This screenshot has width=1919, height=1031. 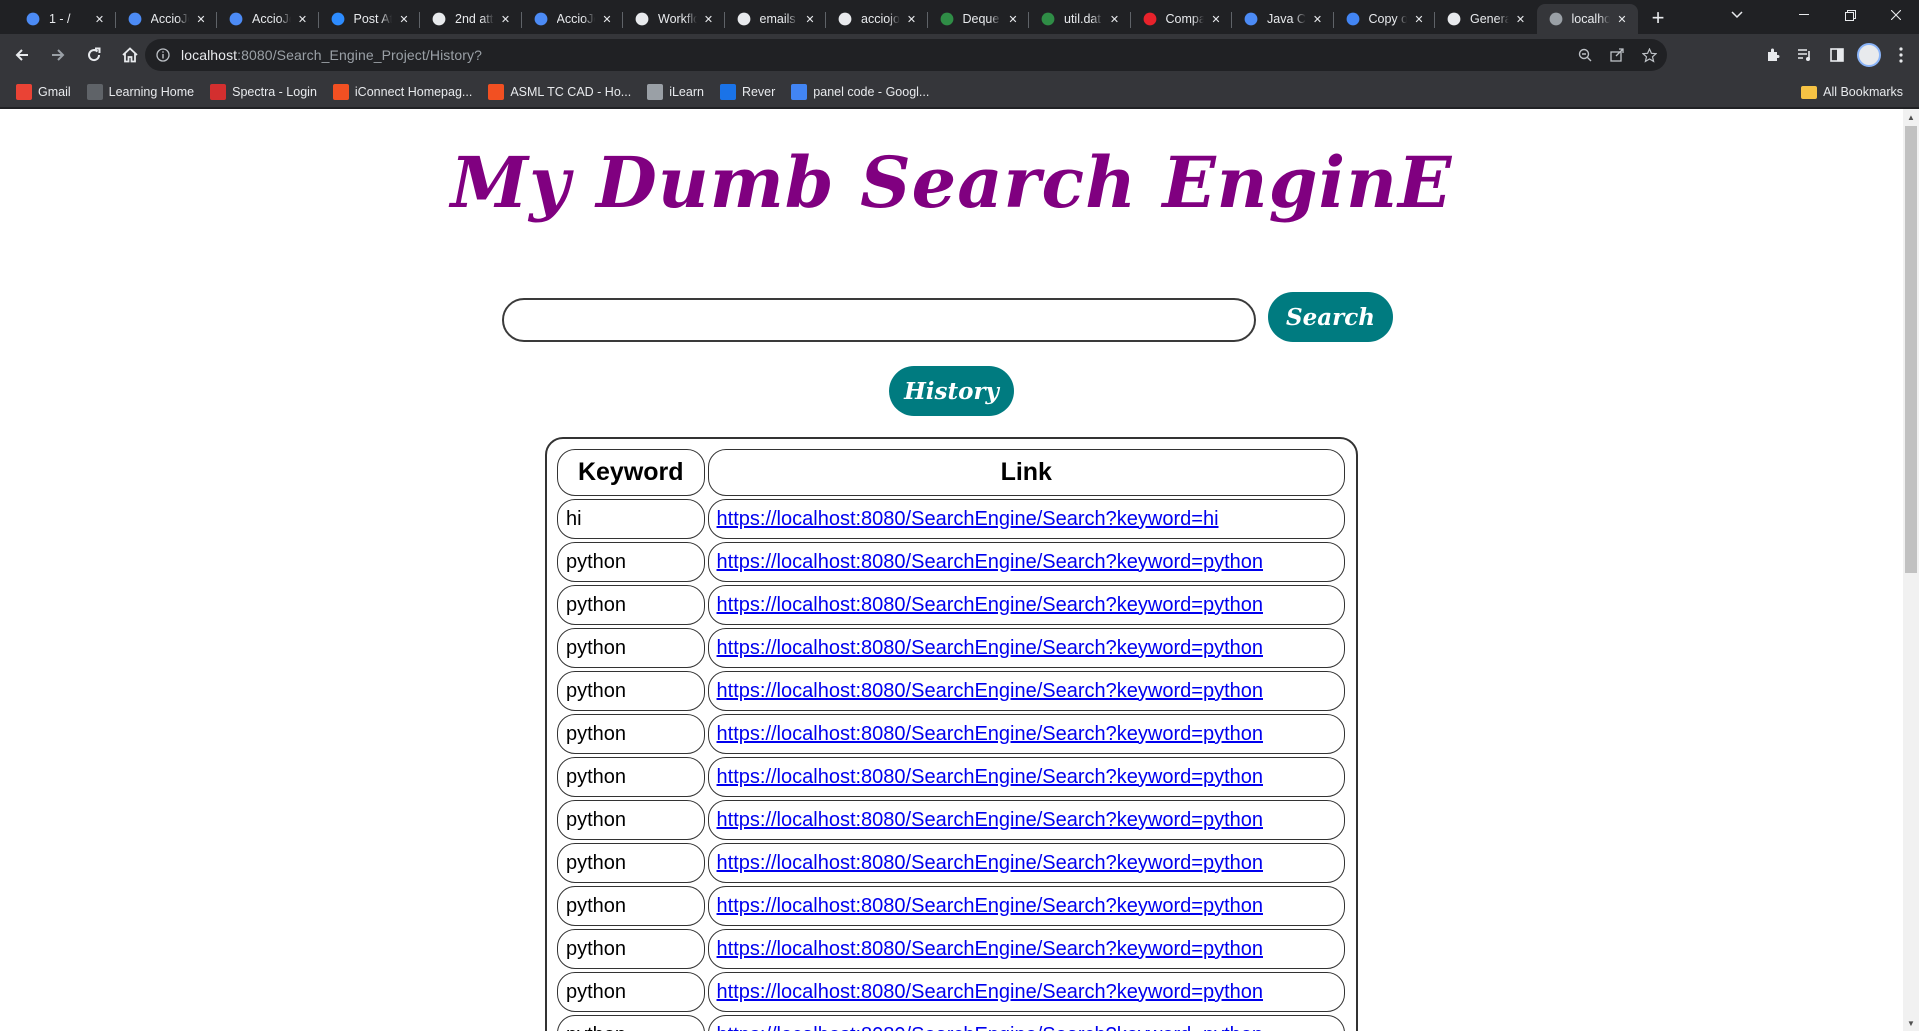 What do you see at coordinates (1773, 55) in the screenshot?
I see `extensions-icon` at bounding box center [1773, 55].